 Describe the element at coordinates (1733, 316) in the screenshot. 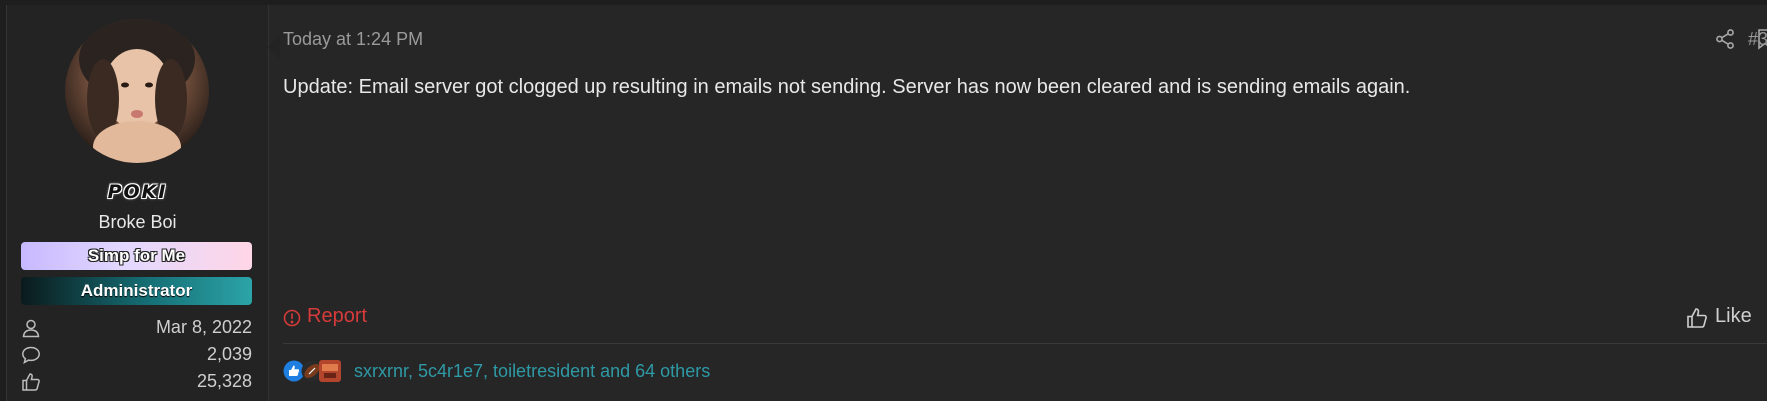

I see `like-label: Like` at that location.